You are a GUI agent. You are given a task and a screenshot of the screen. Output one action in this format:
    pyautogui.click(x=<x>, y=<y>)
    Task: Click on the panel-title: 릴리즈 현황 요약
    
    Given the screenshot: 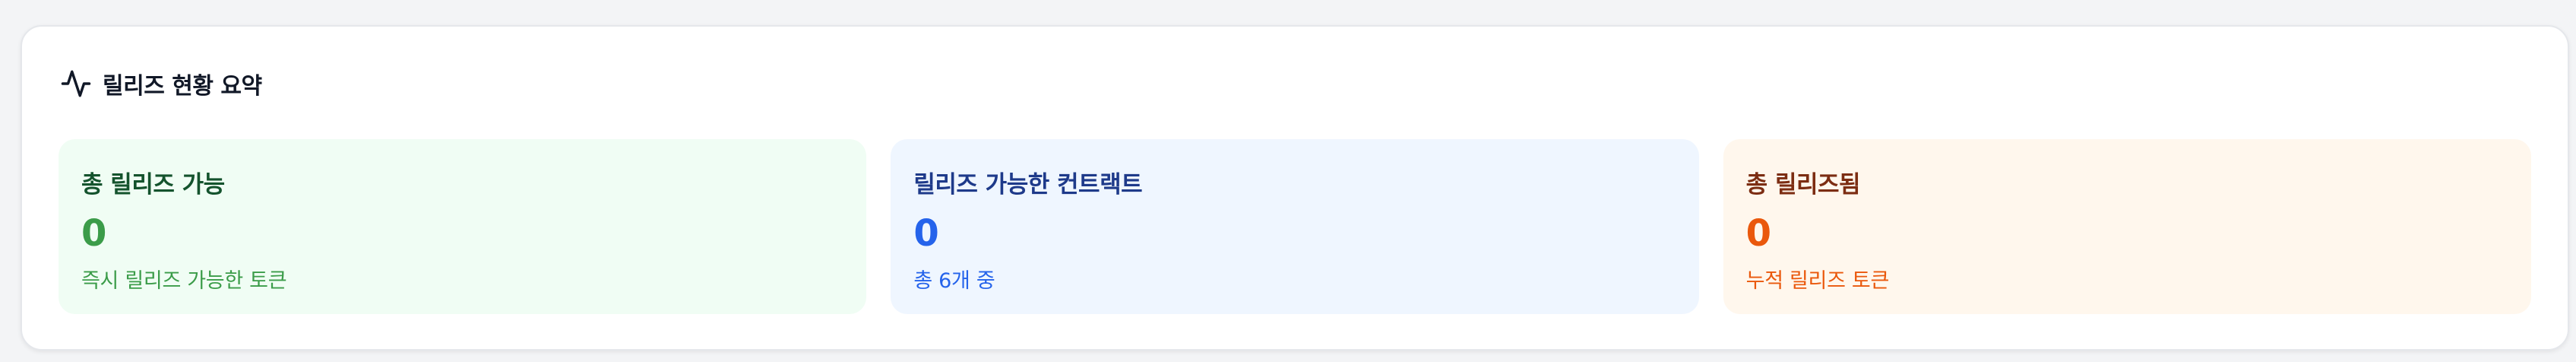 What is the action you would take?
    pyautogui.click(x=182, y=86)
    